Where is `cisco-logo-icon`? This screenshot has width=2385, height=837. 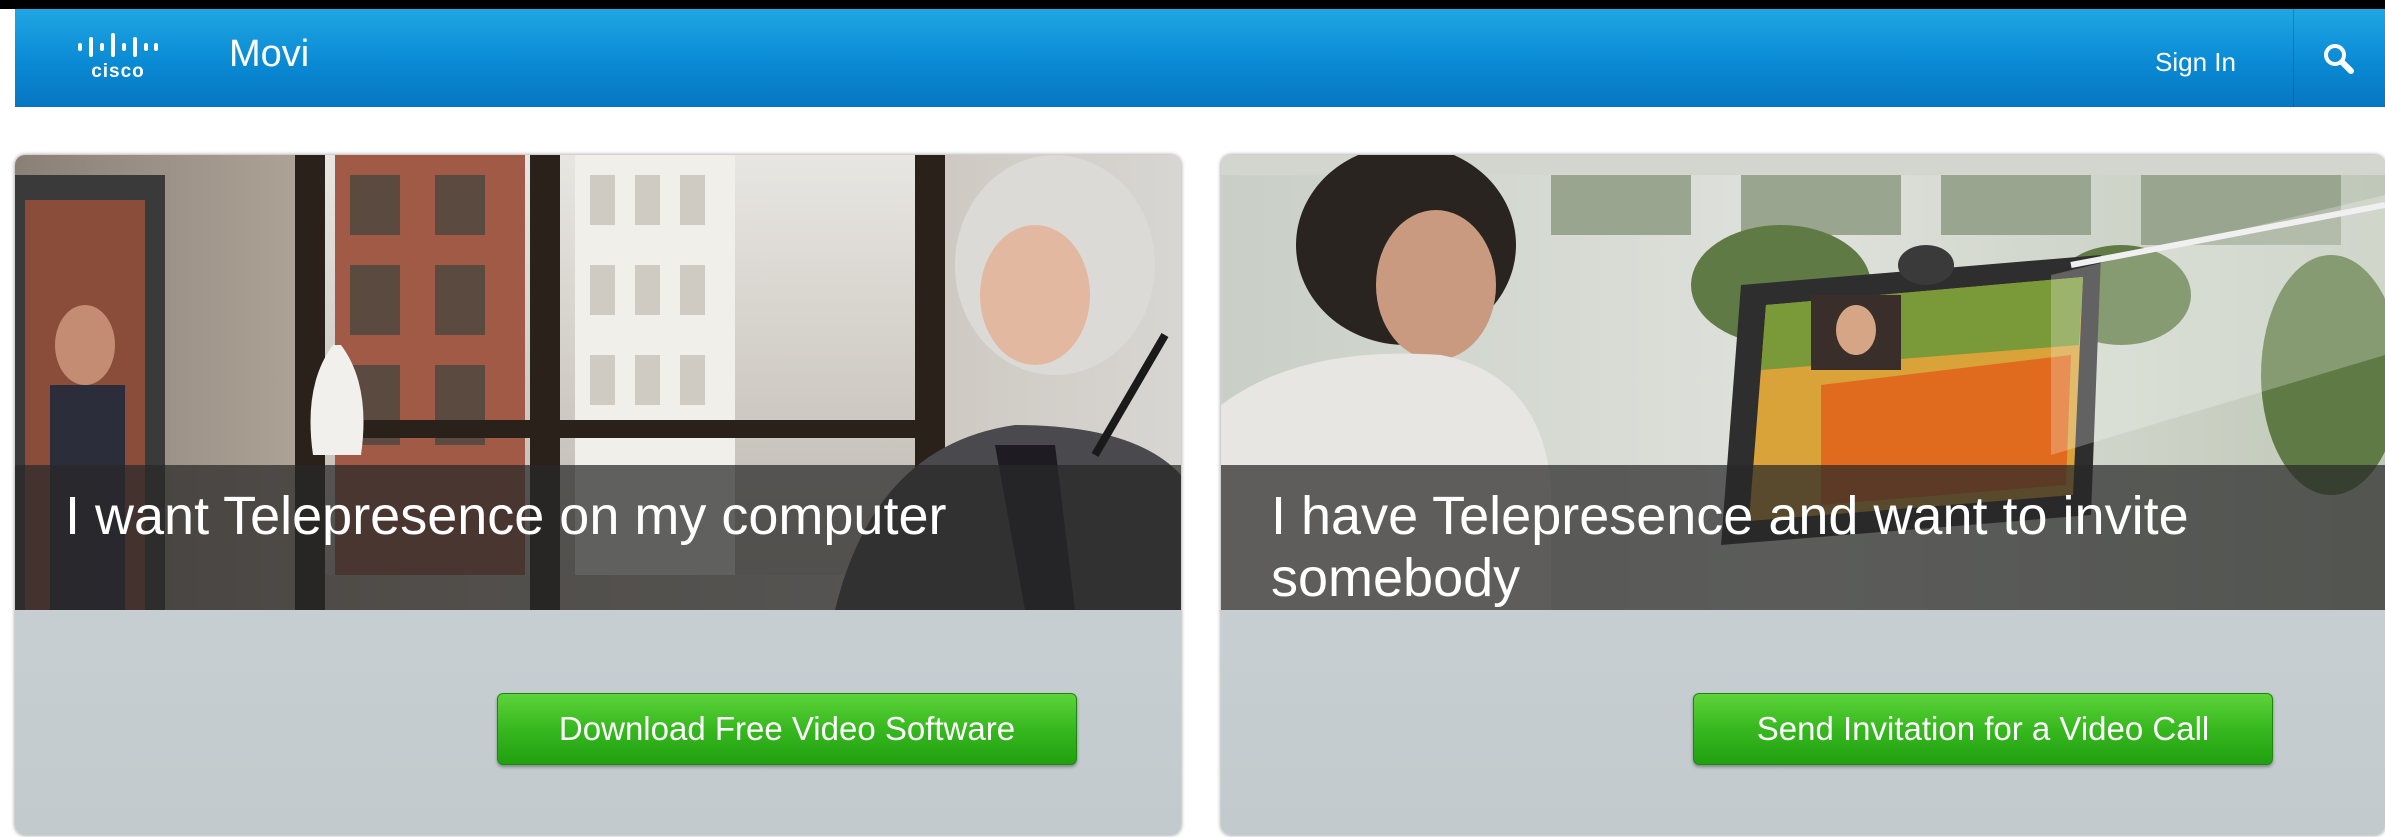 cisco-logo-icon is located at coordinates (118, 45).